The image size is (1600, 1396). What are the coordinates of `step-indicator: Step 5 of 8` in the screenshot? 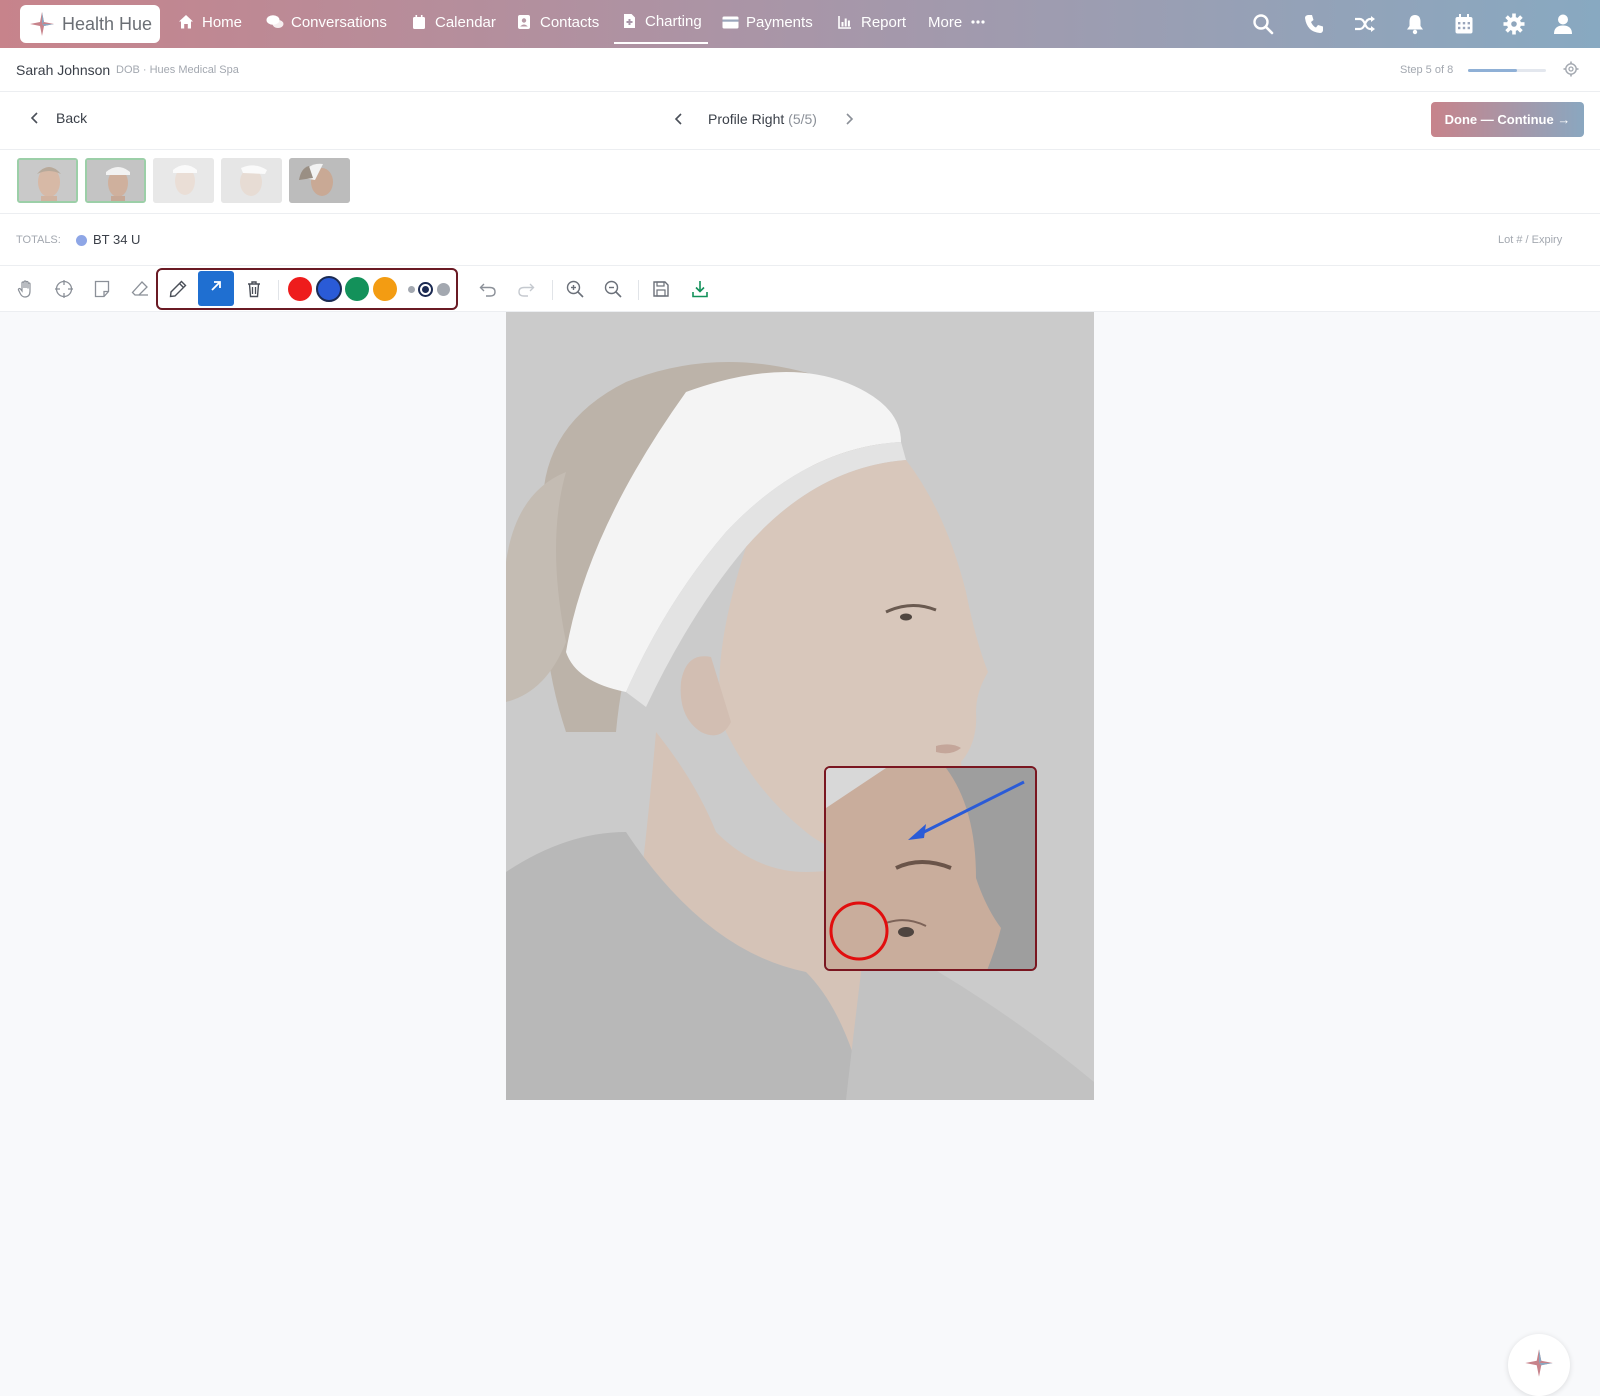 It's located at (1427, 70).